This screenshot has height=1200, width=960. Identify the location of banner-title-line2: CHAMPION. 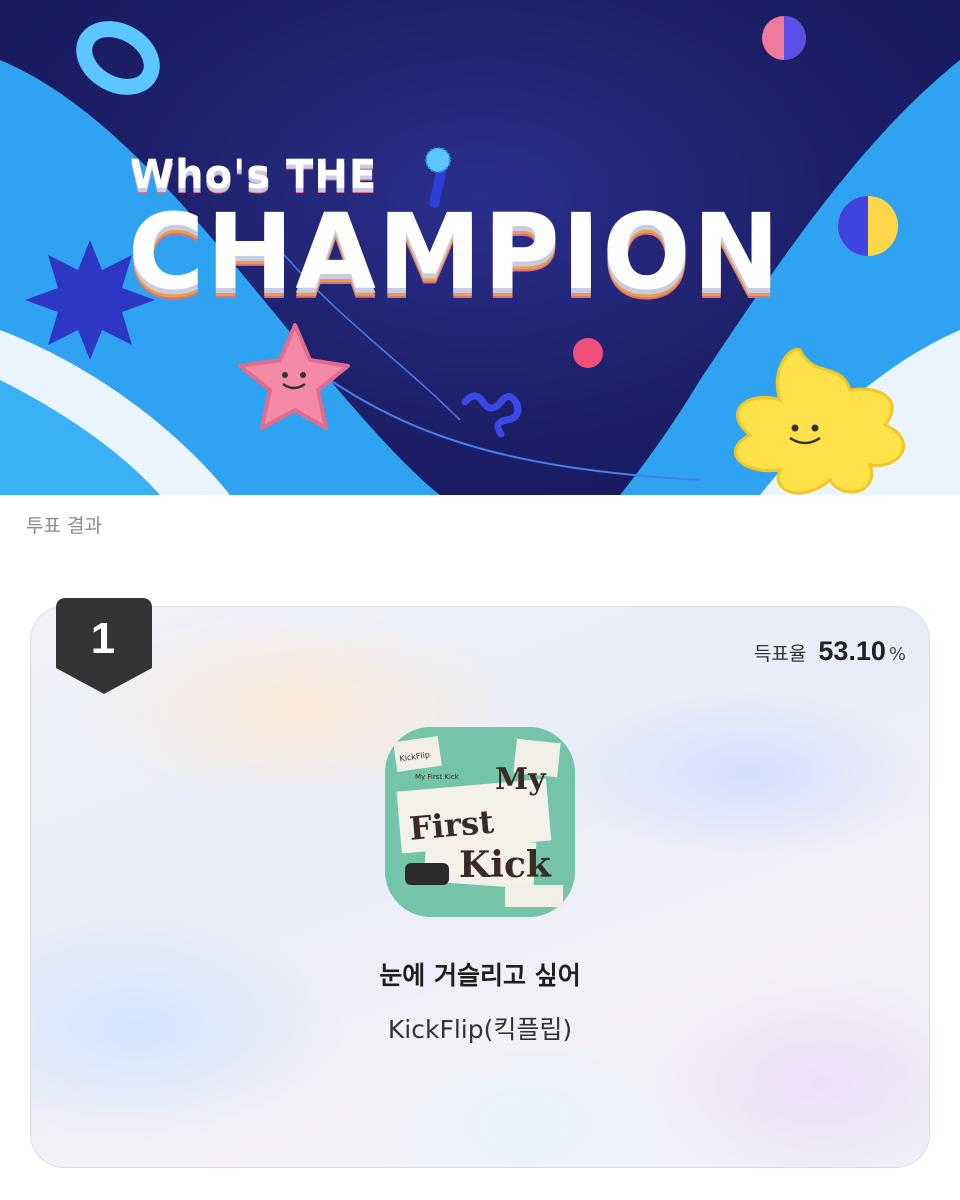
(455, 252).